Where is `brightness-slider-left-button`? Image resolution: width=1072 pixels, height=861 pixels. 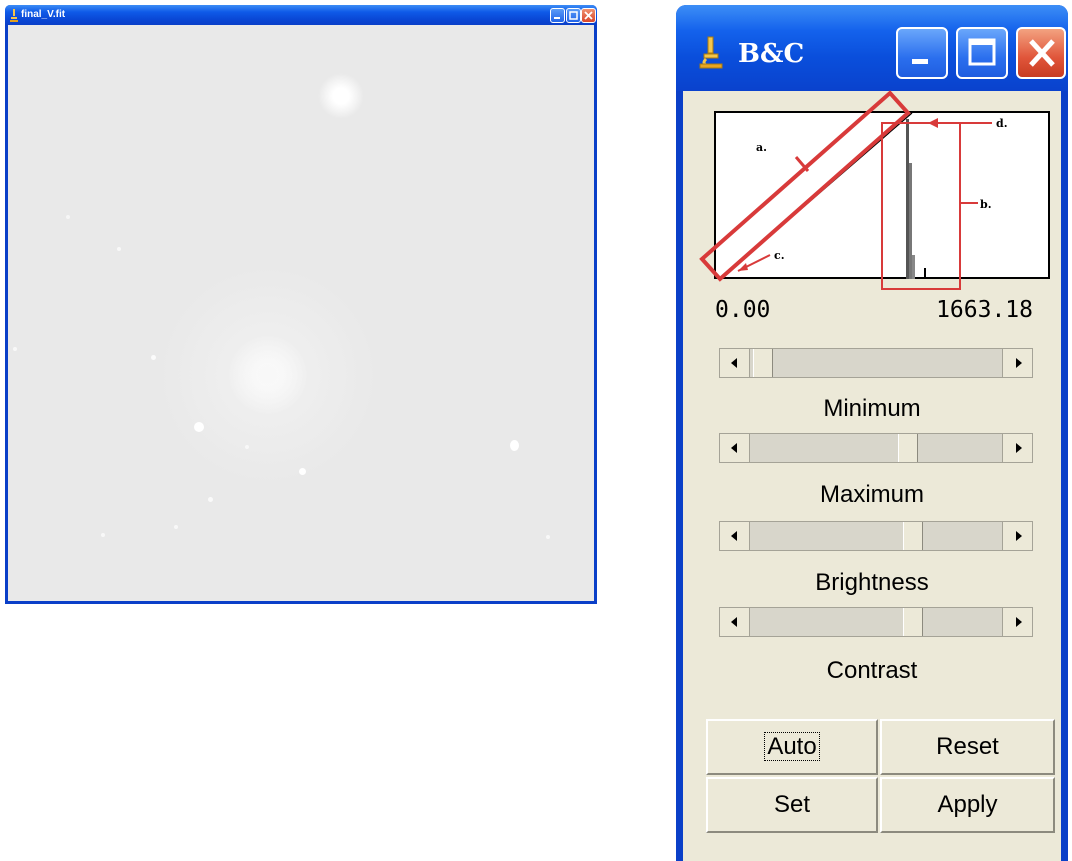
brightness-slider-left-button is located at coordinates (735, 536).